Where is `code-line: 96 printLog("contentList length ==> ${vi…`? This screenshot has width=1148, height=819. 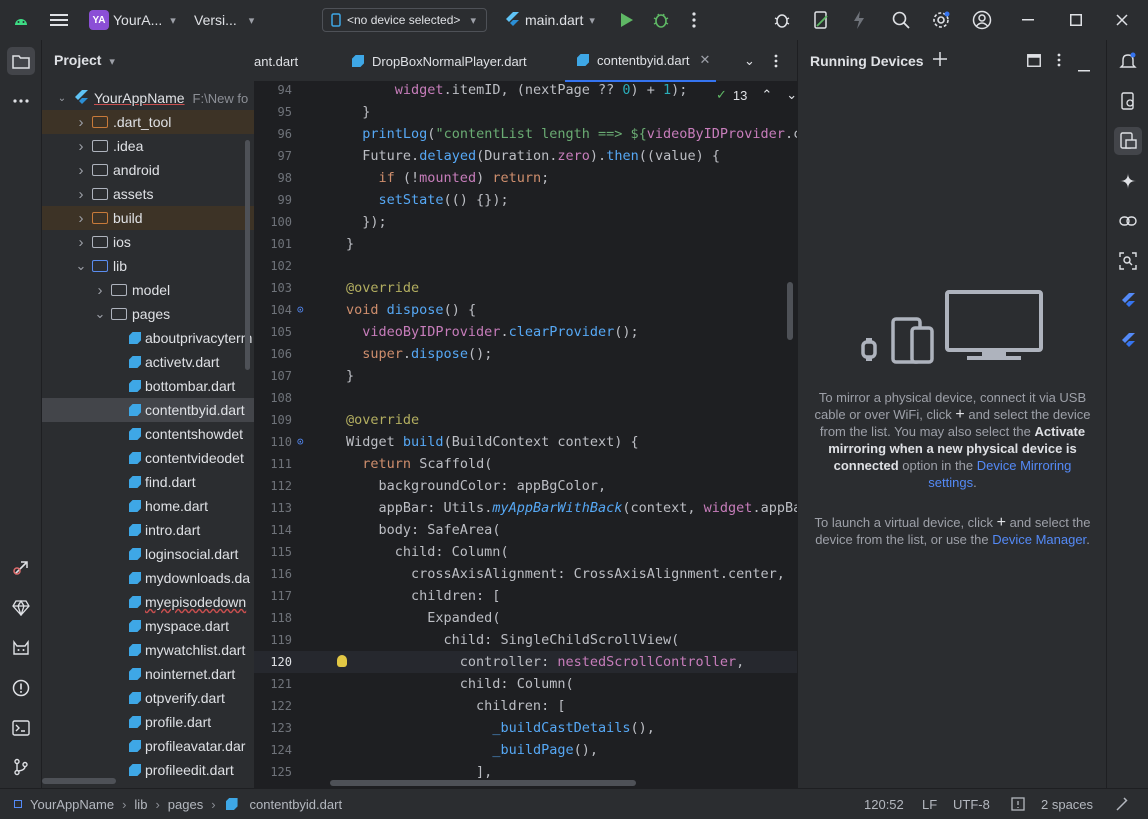
code-line: 96 printLog("contentList length ==> ${vi… is located at coordinates (525, 134).